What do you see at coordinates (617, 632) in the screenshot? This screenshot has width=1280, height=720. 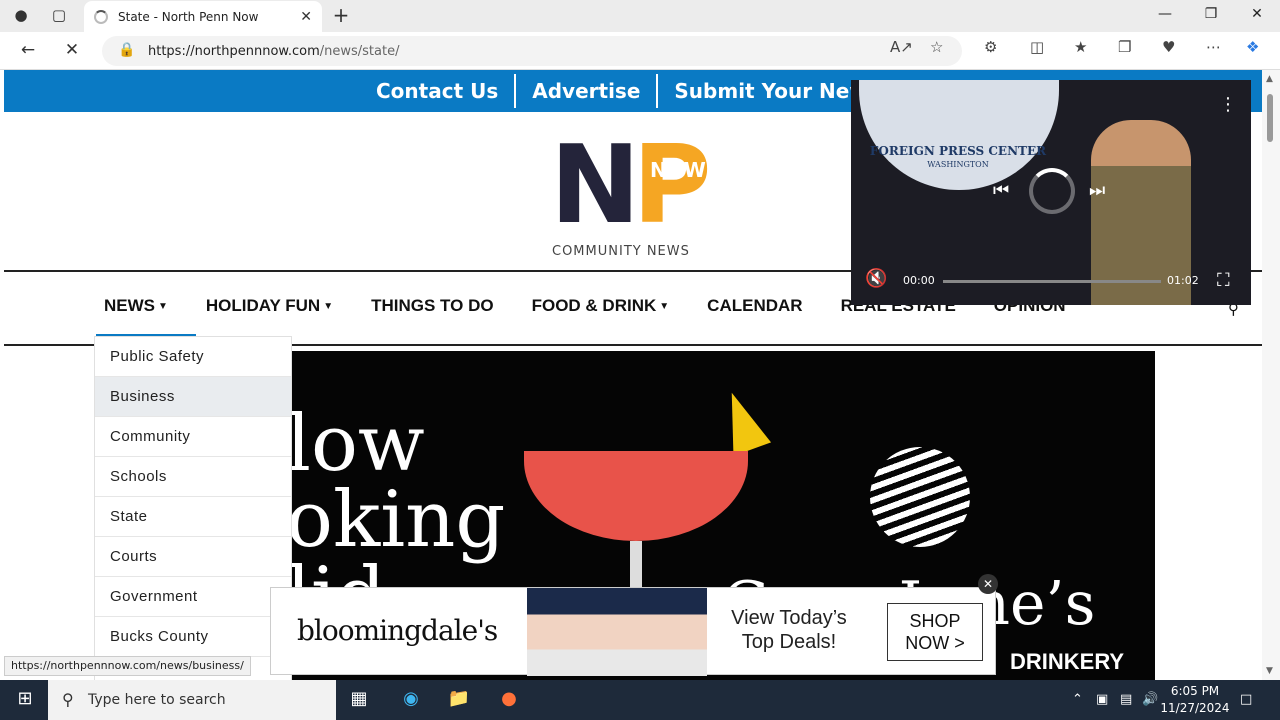 I see `ad-model-image` at bounding box center [617, 632].